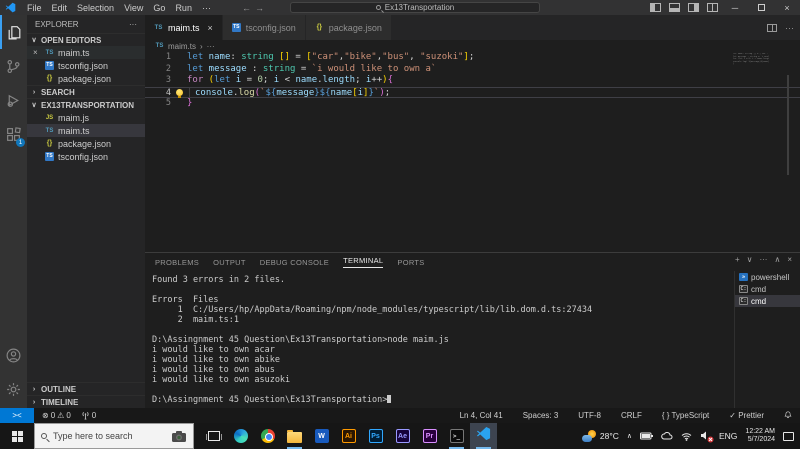 This screenshot has width=800, height=449. Describe the element at coordinates (472, 92) in the screenshot. I see `code-line-4: 4 console.log(`${message}${name[i]}`);` at that location.